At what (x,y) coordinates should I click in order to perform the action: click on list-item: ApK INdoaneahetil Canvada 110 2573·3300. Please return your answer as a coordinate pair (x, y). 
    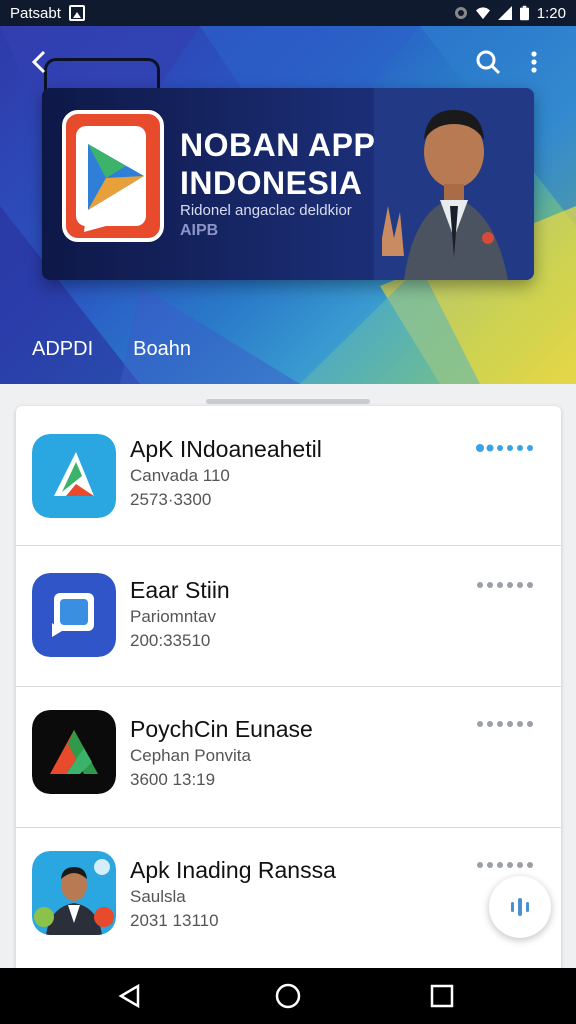
    Looking at the image, I should click on (288, 476).